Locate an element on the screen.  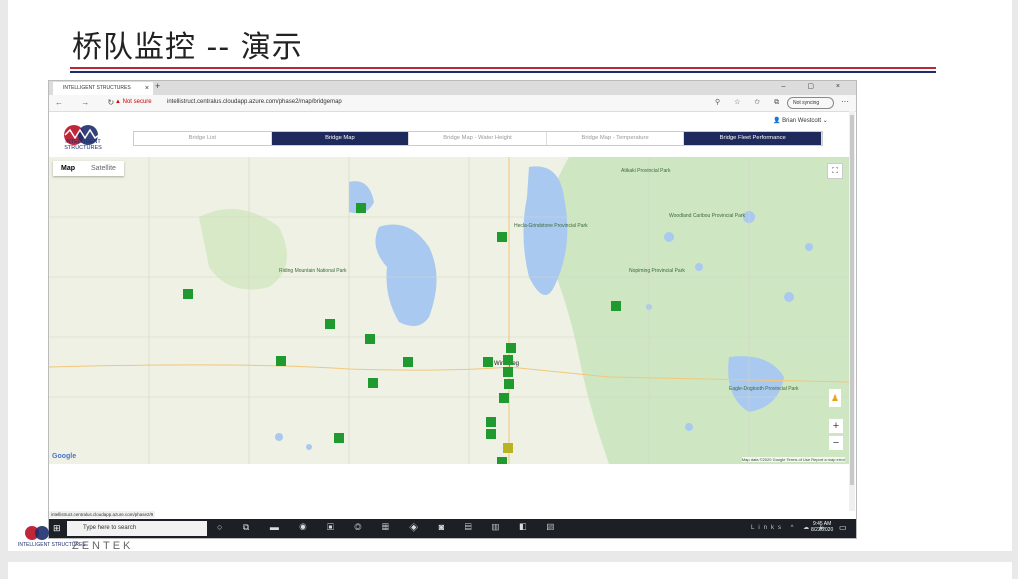
logo-text: INTELLIGENT STRUCTURES is located at coordinates (83, 145).